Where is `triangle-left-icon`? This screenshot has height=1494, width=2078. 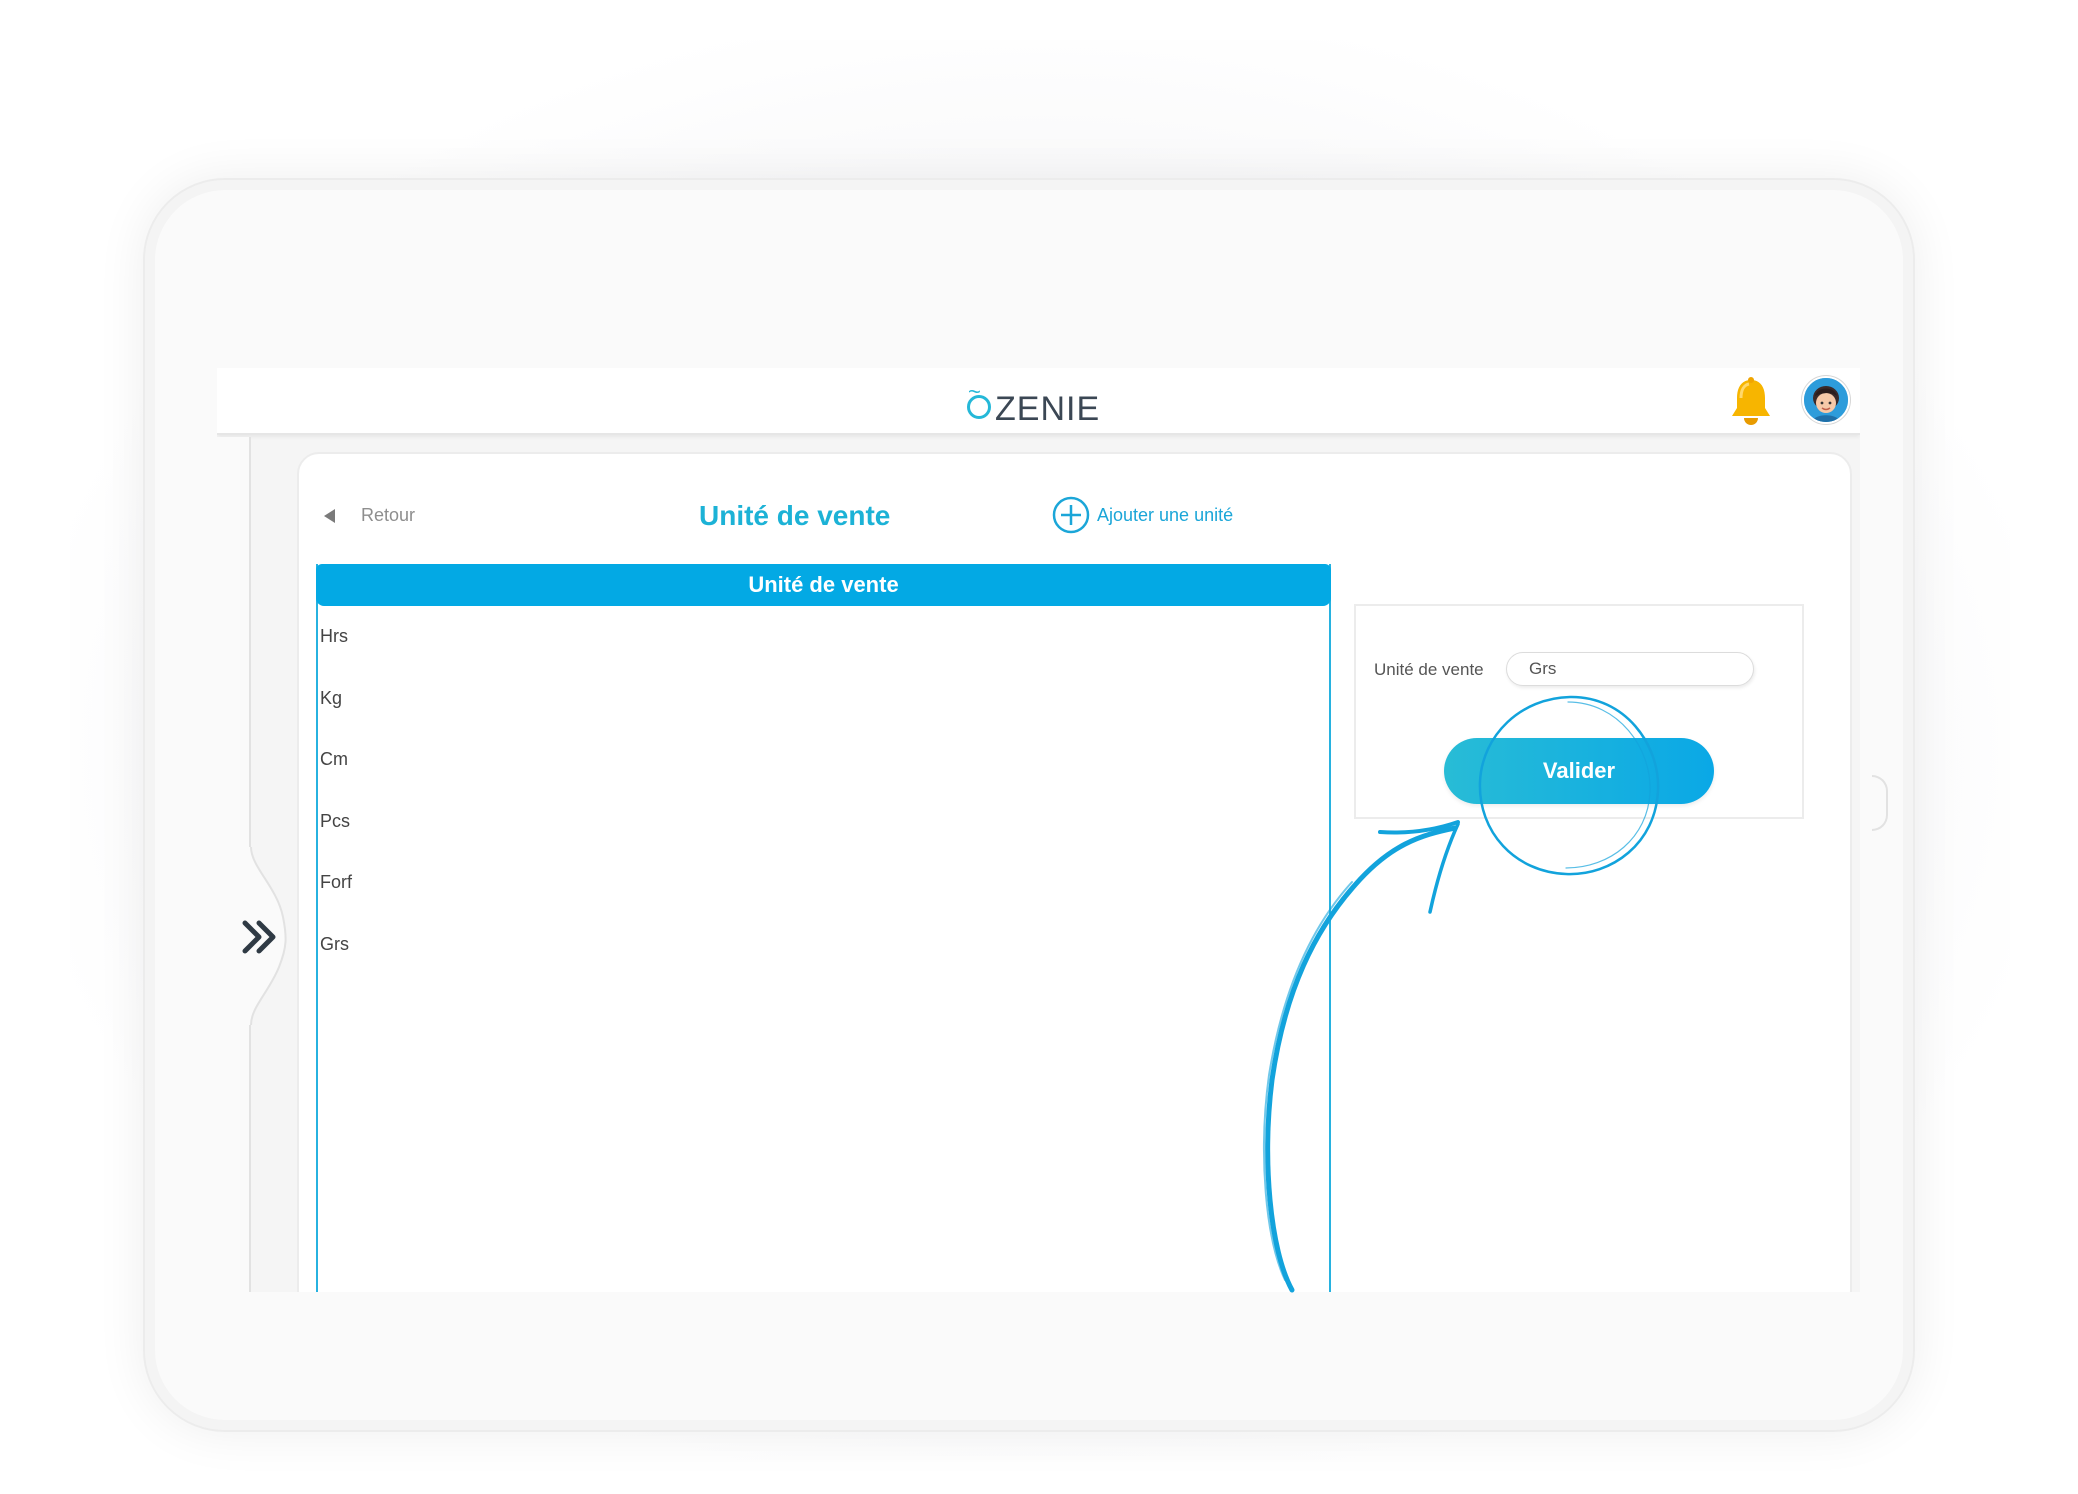
triangle-left-icon is located at coordinates (329, 515).